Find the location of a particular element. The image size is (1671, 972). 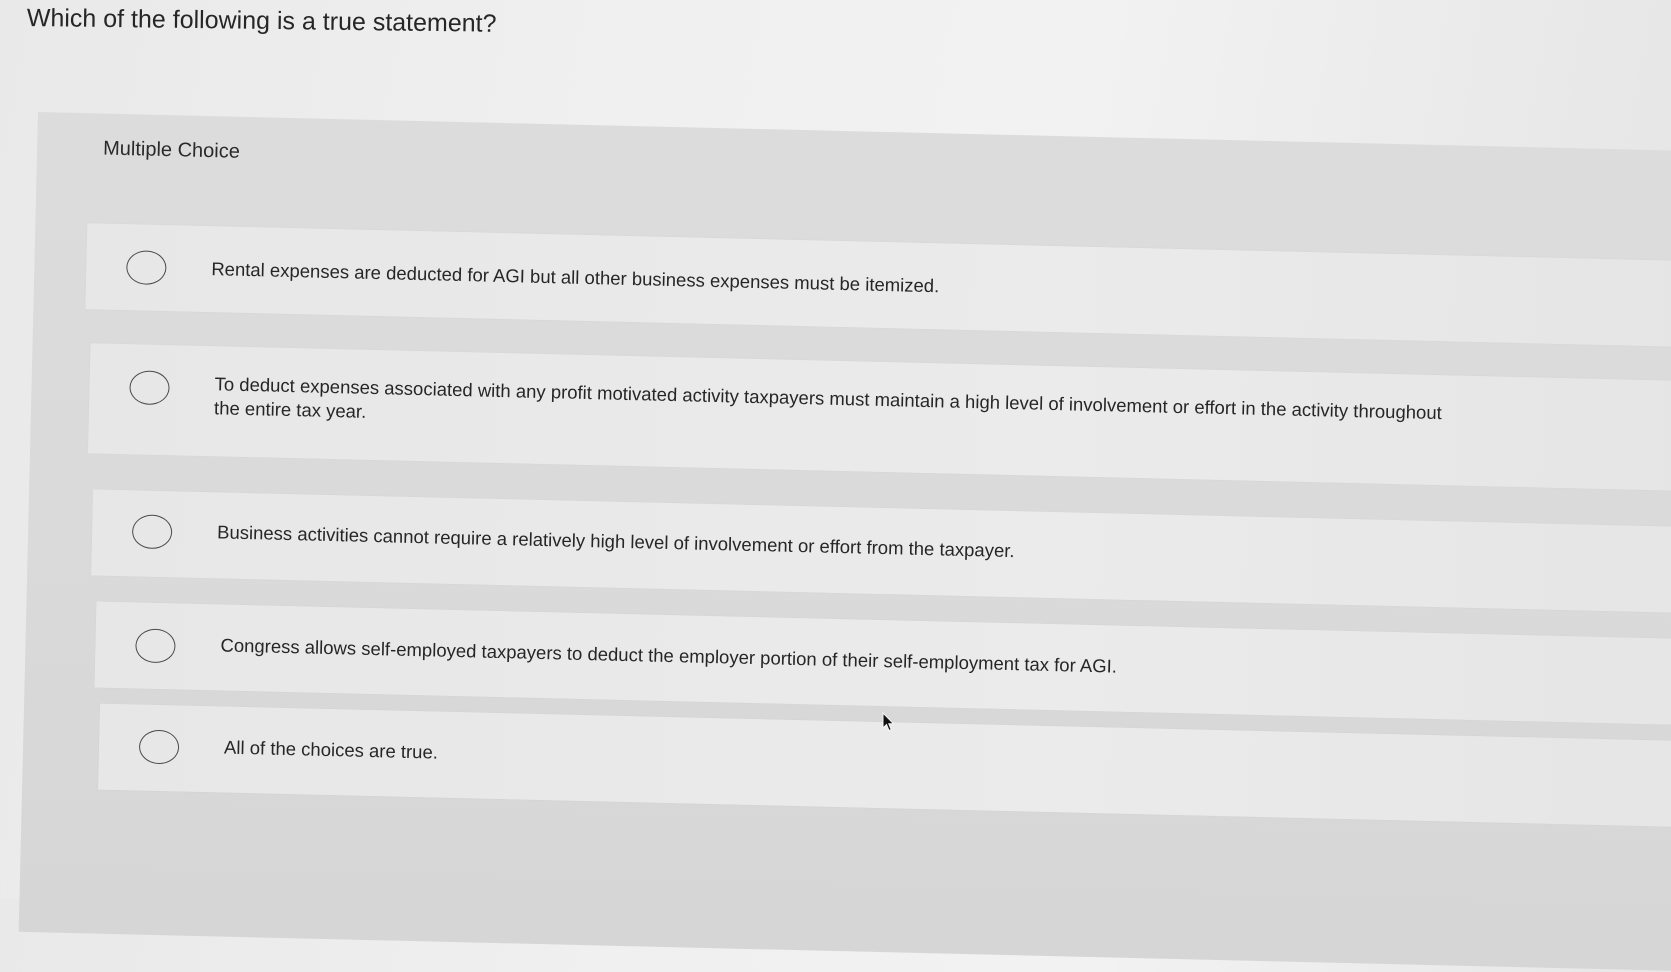

section-label: Multiple Choice is located at coordinates (171, 150).